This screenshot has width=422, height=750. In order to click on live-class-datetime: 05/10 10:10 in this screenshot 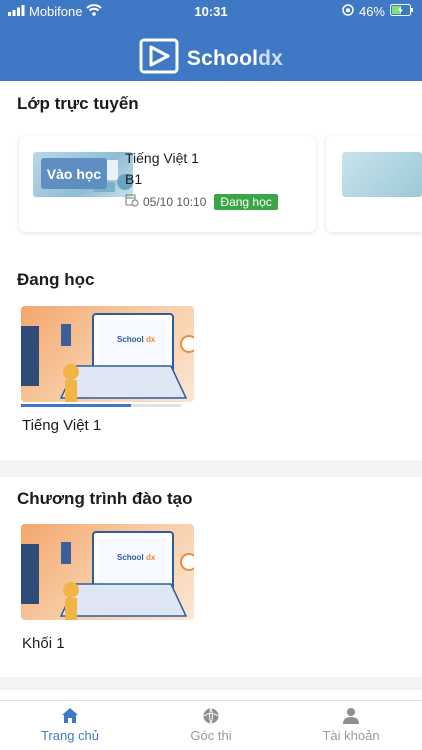, I will do `click(175, 201)`.